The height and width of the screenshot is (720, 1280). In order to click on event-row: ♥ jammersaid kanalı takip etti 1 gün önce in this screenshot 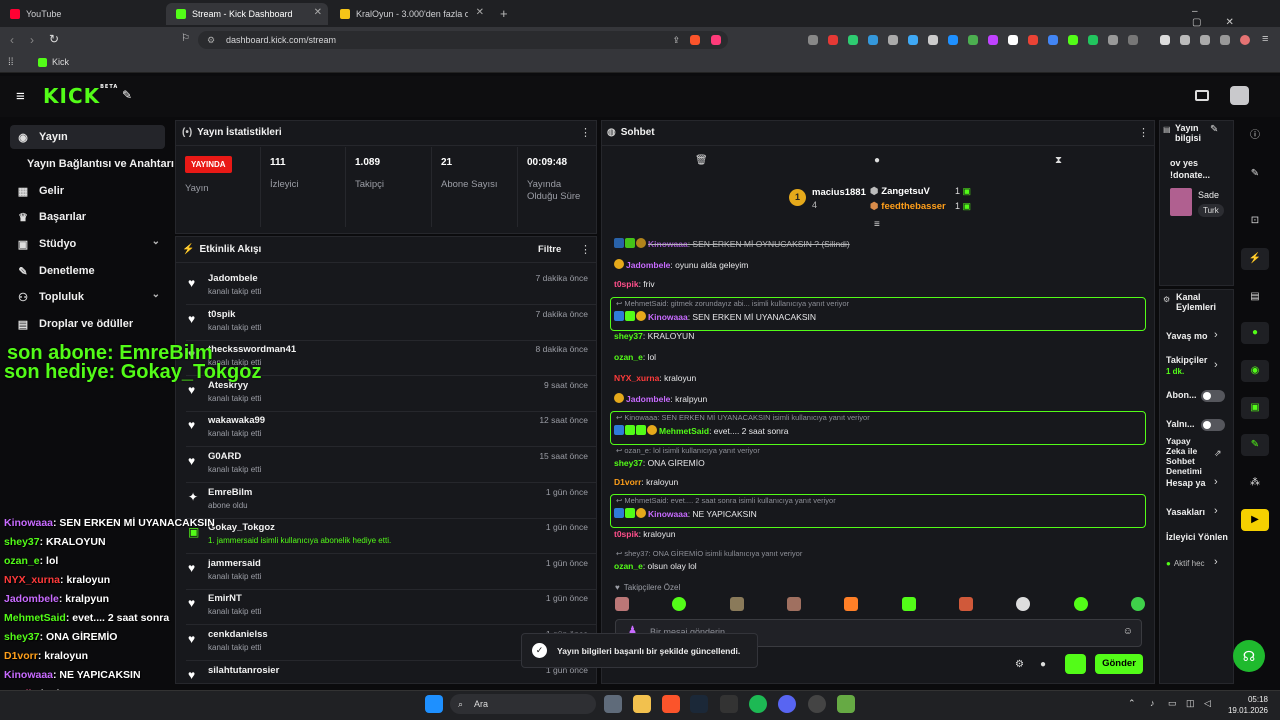, I will do `click(391, 572)`.